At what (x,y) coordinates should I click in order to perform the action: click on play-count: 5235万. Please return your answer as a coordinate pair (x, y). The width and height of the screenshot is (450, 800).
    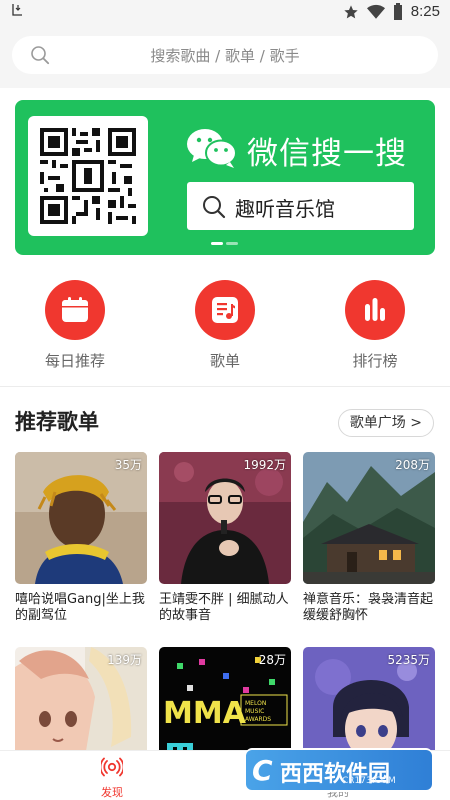
    Looking at the image, I should click on (408, 660).